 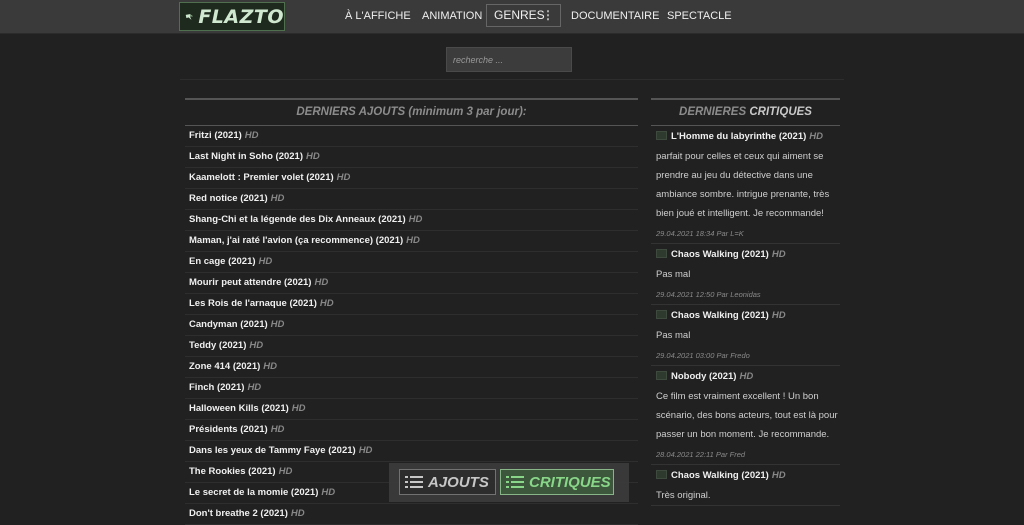 I want to click on latest-item: Don't breathe 2 (2021) HD, so click(x=411, y=514).